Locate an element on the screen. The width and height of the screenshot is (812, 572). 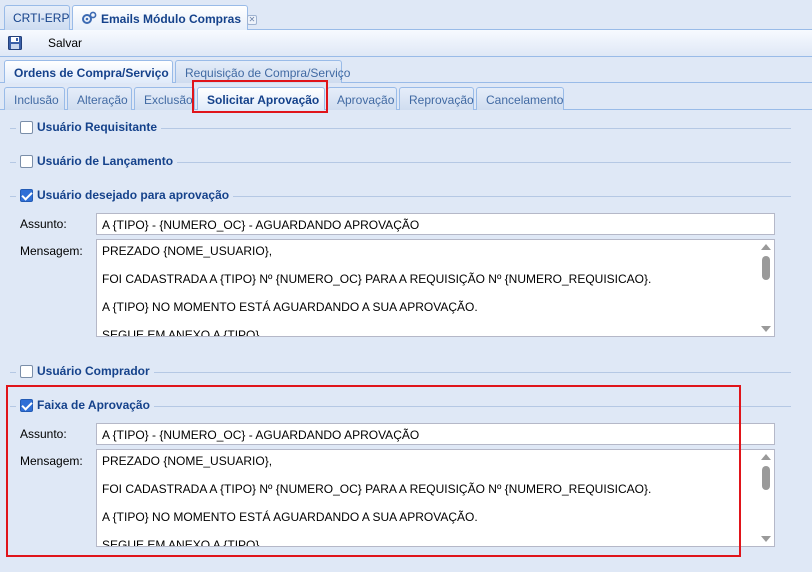
tab-requisicao-label: Requisição de Compra/Serviço is located at coordinates (268, 73).